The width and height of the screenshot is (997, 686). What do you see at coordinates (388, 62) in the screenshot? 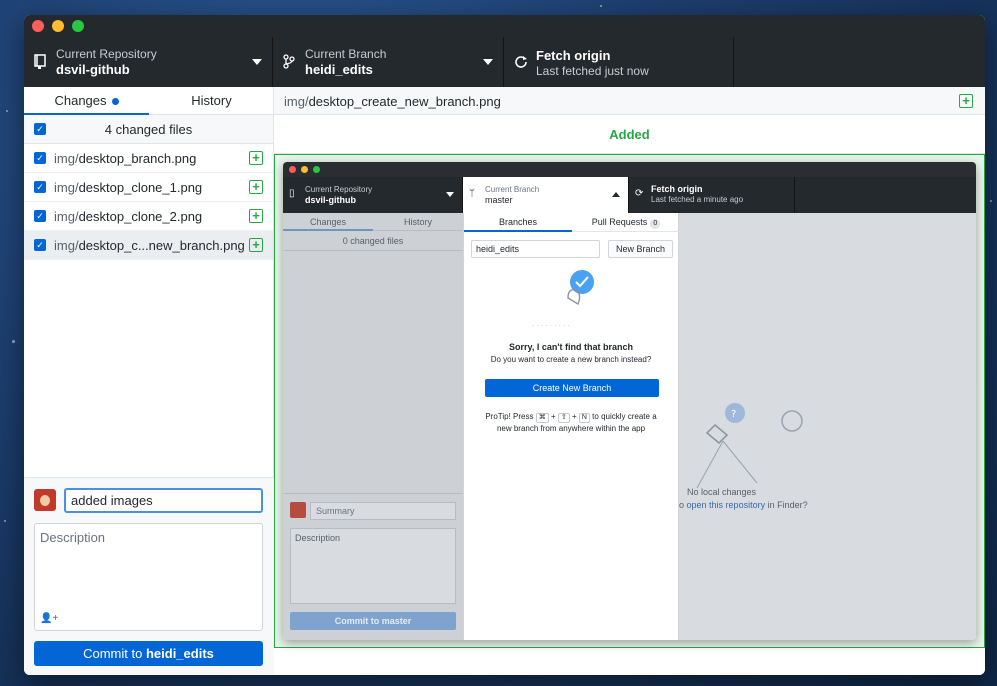
I see `current-branch-button: Current Branch heidi_edits` at bounding box center [388, 62].